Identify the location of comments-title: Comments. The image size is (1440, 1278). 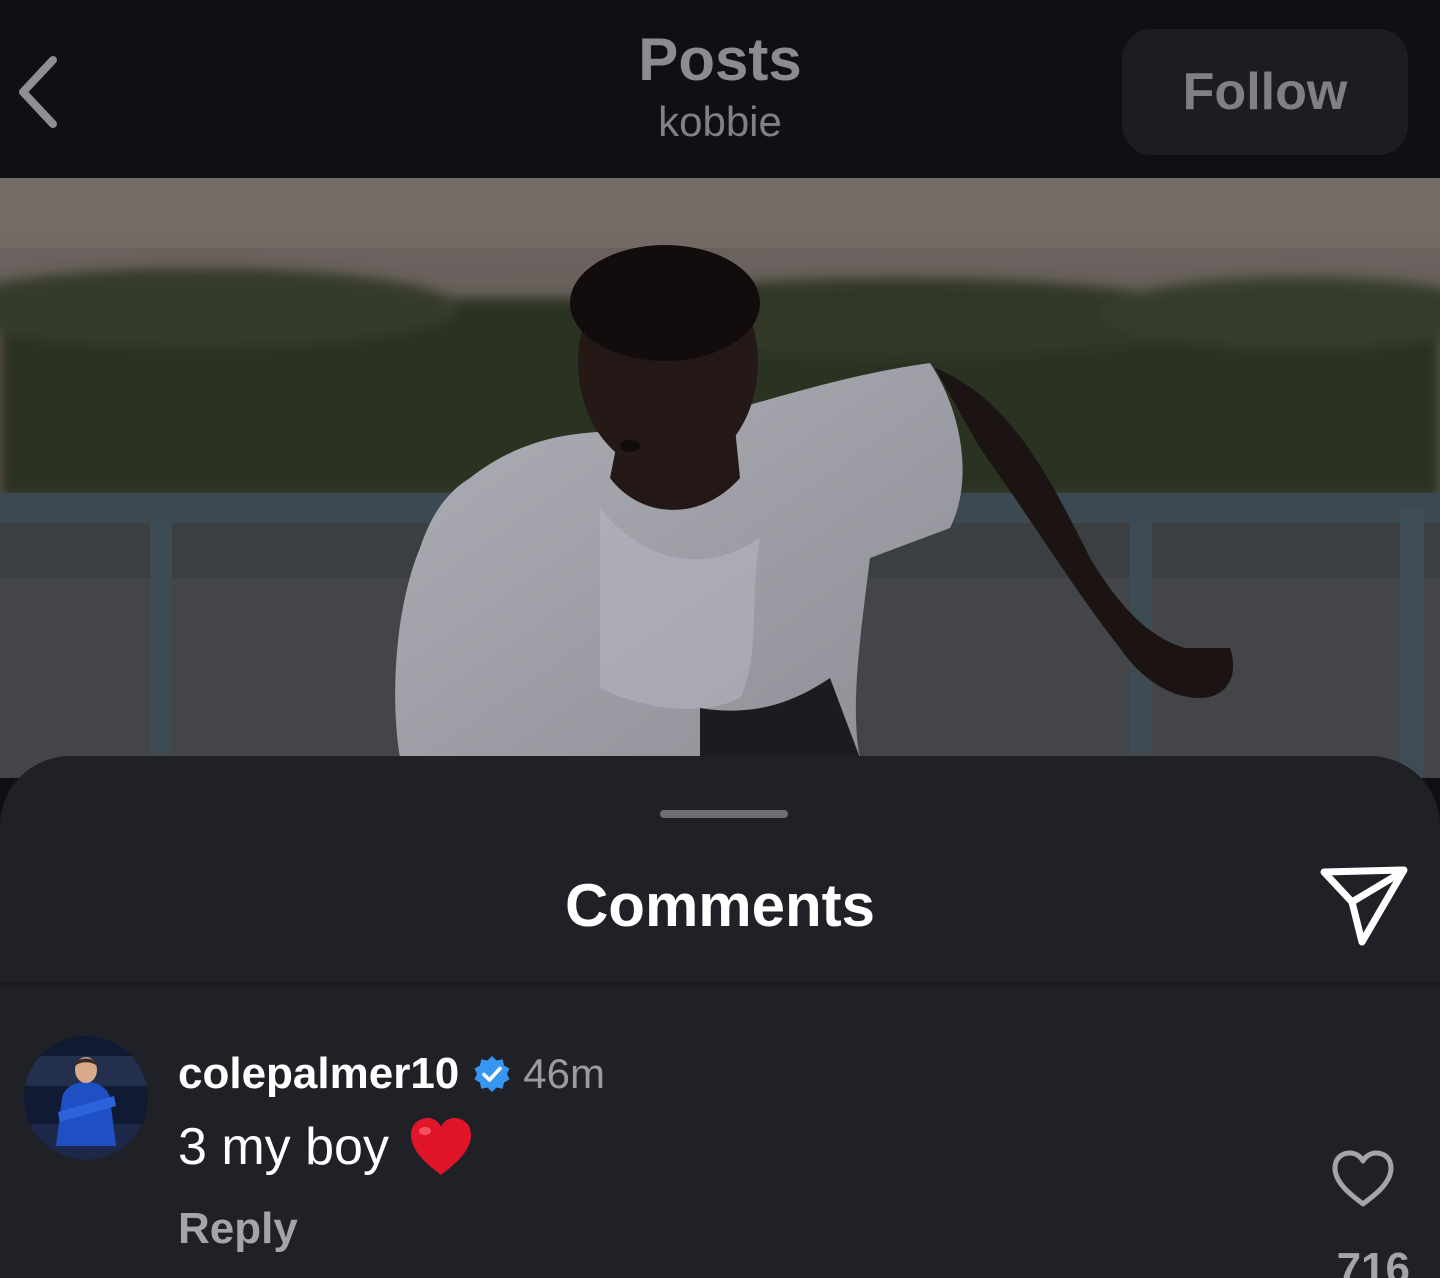
(720, 905).